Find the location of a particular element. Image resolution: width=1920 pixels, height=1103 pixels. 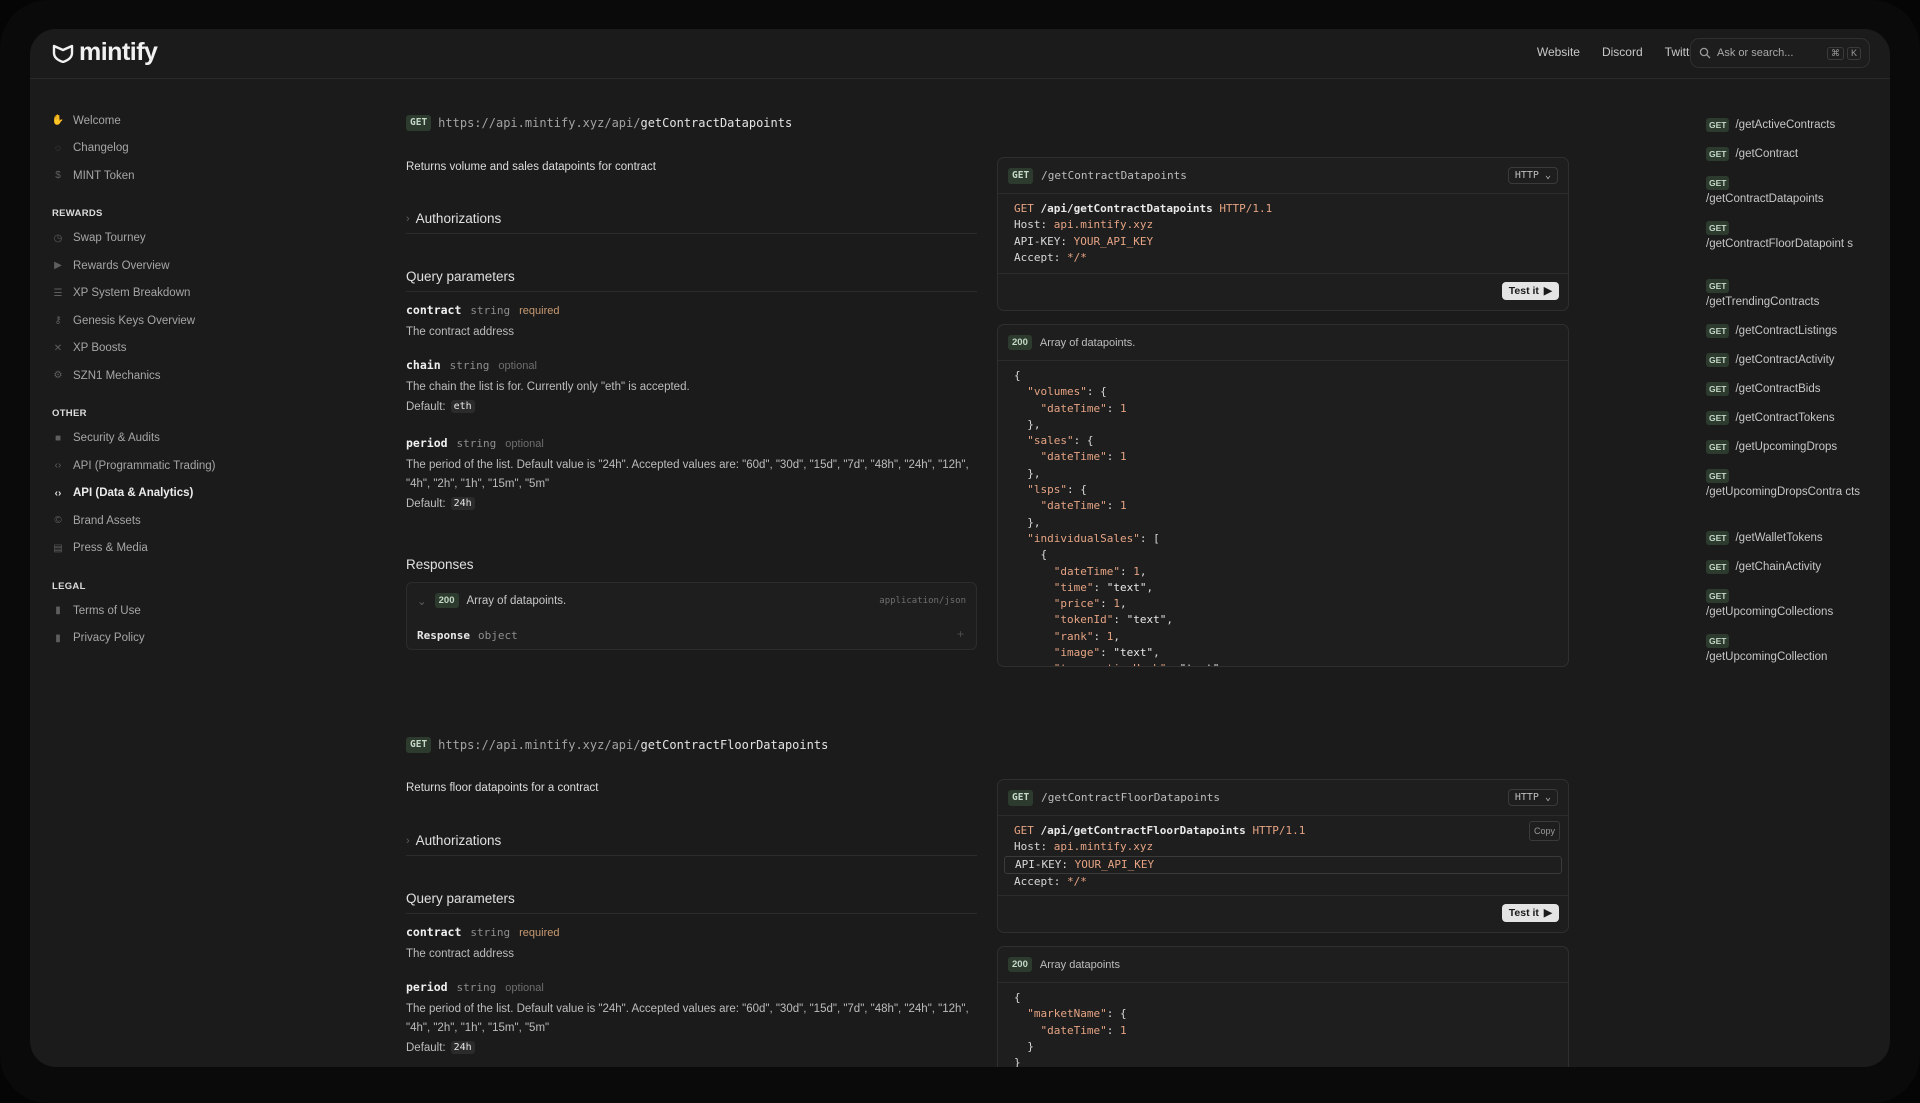

toc-item: GET/getContractFloorDatapoint s is located at coordinates (1786, 236).